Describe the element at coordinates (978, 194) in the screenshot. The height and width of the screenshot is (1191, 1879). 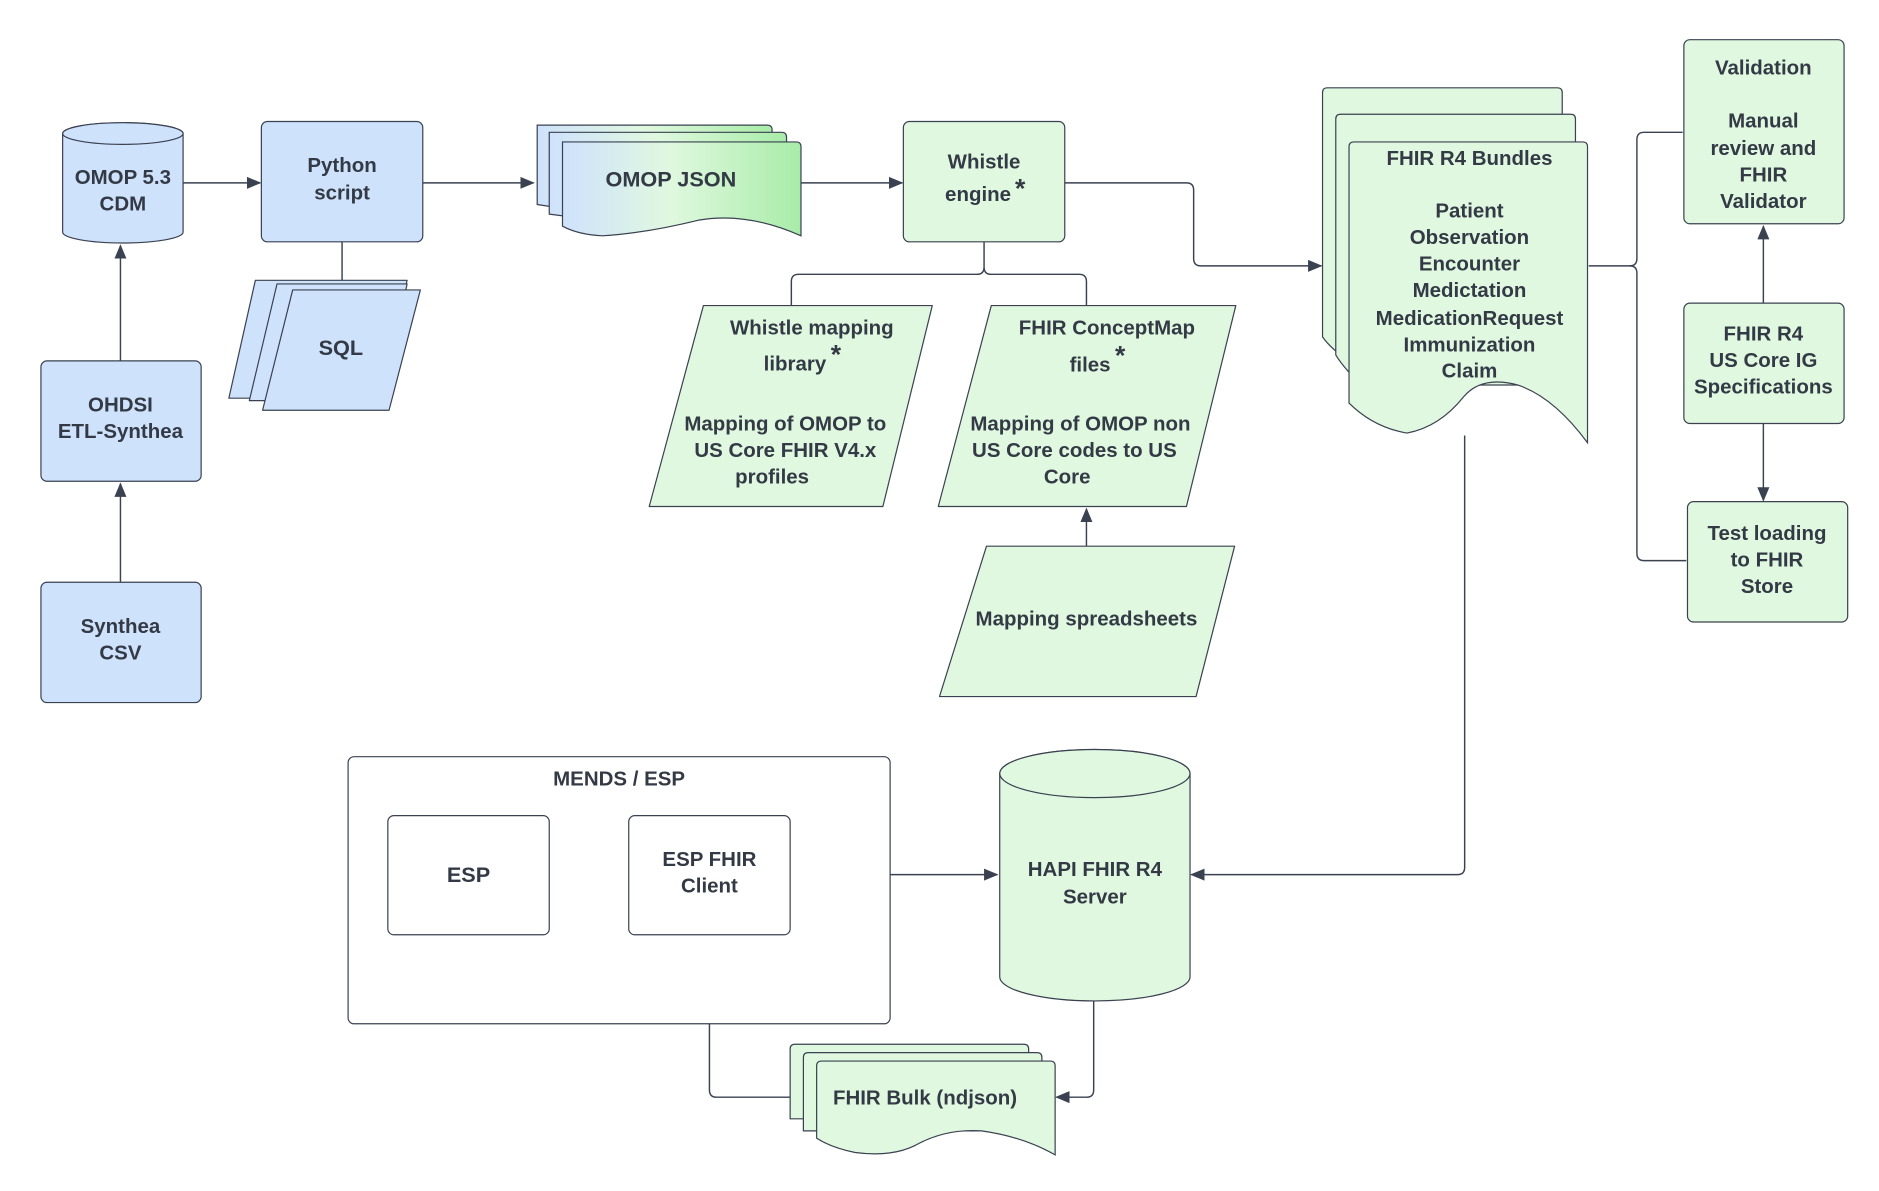
I see `whistle-engine-line2: engine` at that location.